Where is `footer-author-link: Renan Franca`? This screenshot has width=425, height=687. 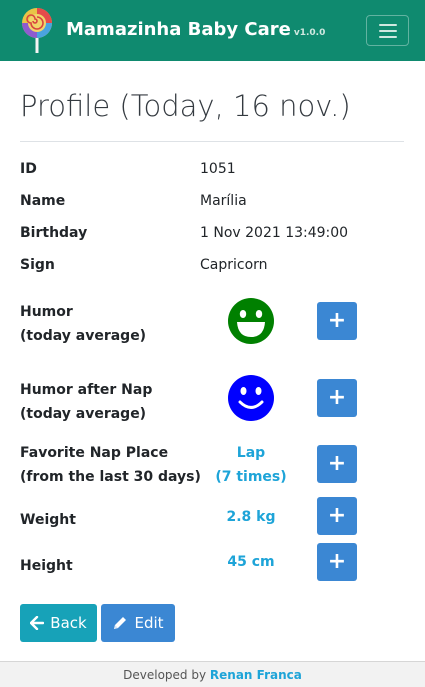
footer-author-link: Renan Franca is located at coordinates (256, 675).